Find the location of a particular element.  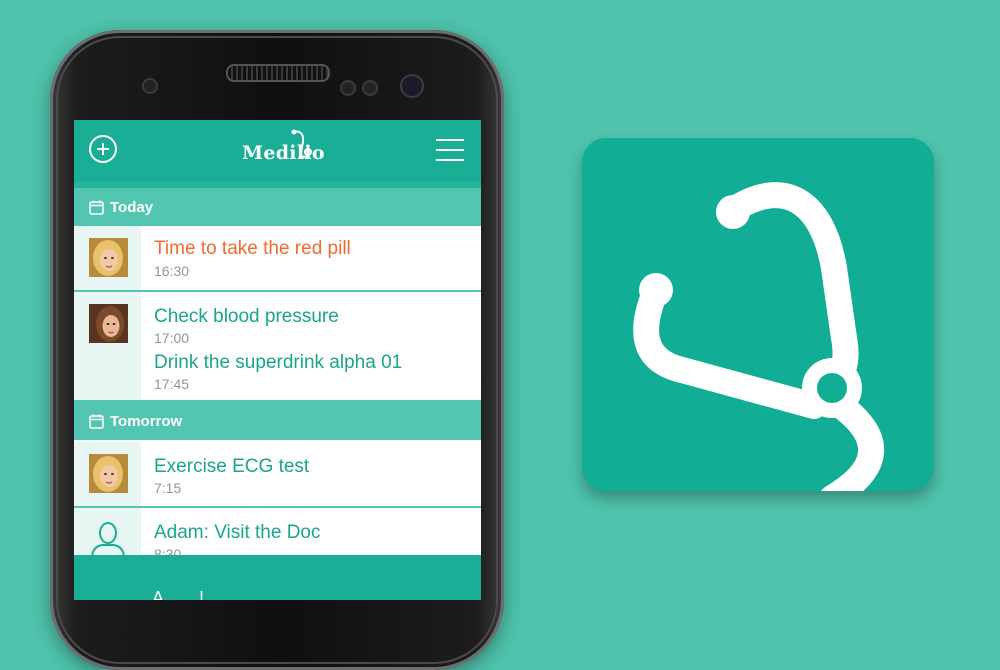

phone-camera is located at coordinates (412, 86).